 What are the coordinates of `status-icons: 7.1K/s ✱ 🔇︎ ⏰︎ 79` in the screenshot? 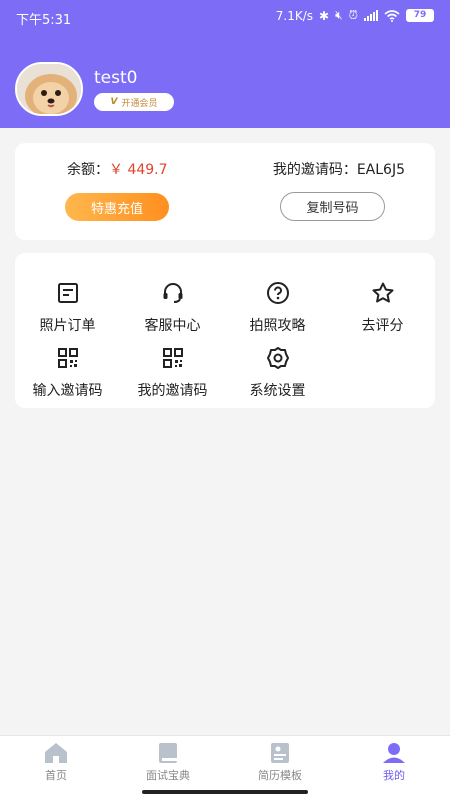 It's located at (355, 15).